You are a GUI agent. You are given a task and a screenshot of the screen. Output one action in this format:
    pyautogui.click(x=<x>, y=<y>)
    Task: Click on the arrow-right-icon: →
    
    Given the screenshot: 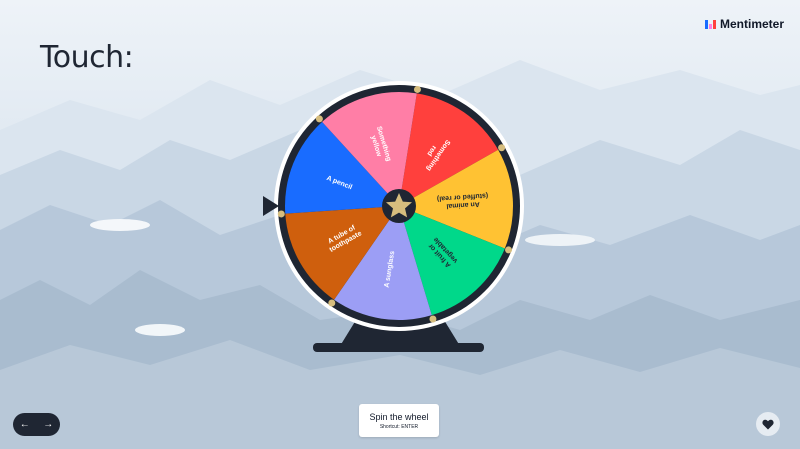 What is the action you would take?
    pyautogui.click(x=48, y=424)
    